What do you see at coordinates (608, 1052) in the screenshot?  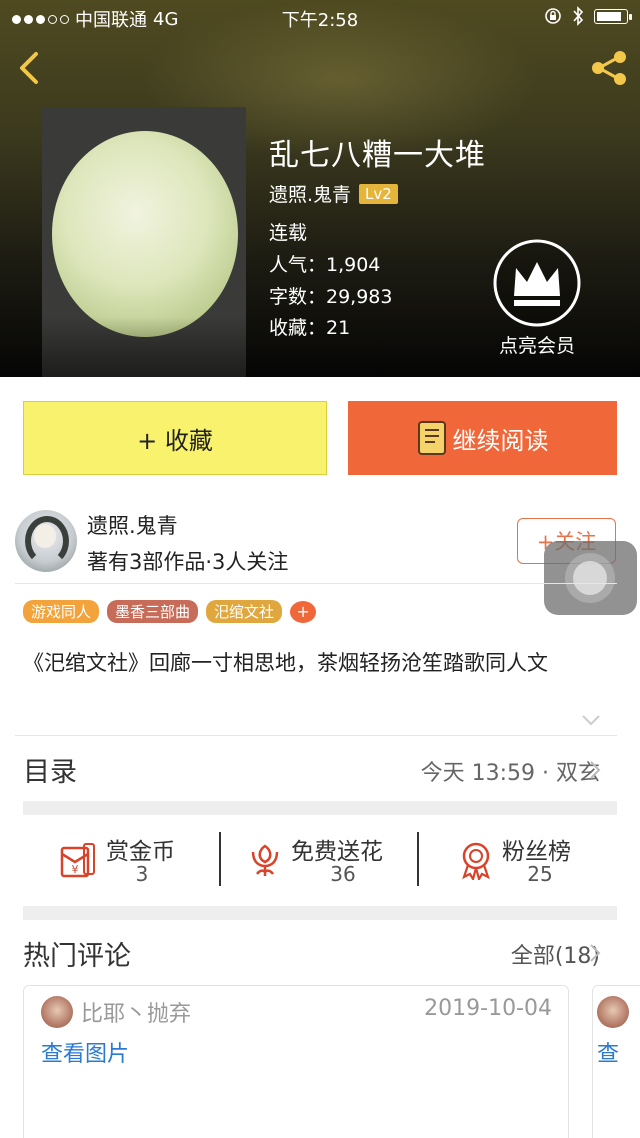 I see `view-image-link: 查` at bounding box center [608, 1052].